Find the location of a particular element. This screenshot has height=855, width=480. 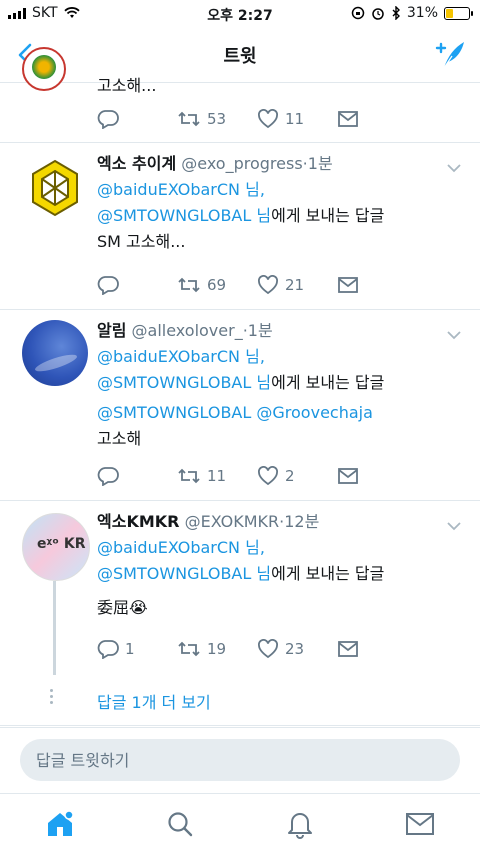

like-button: 23 is located at coordinates (297, 649).